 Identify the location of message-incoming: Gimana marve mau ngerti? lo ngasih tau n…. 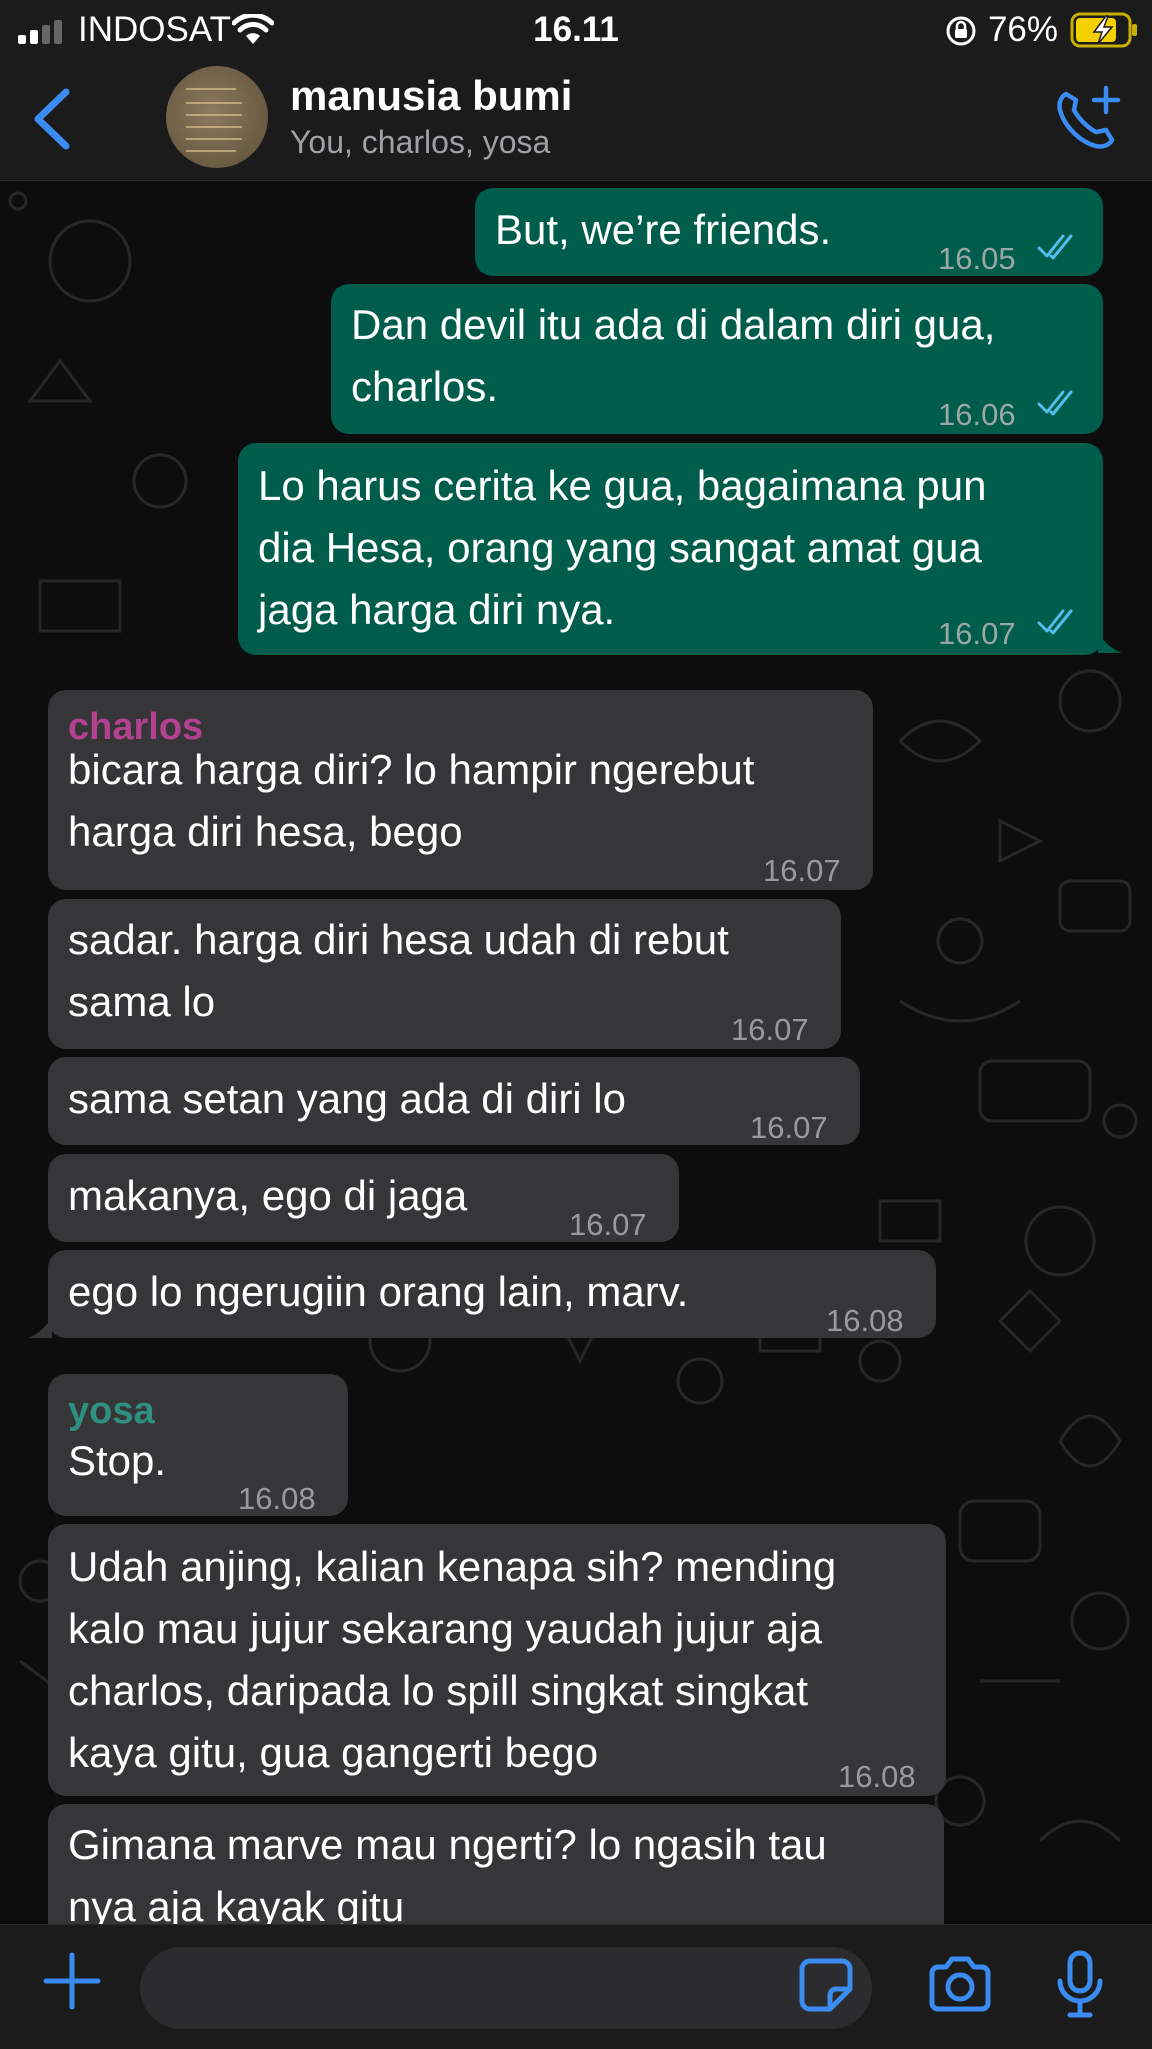
(496, 1864).